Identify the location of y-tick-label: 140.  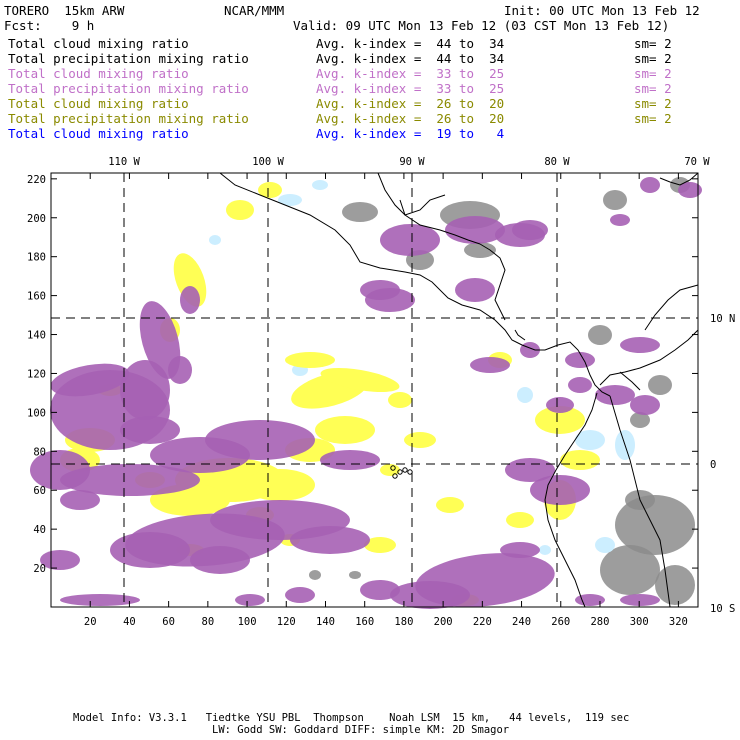
(36, 336).